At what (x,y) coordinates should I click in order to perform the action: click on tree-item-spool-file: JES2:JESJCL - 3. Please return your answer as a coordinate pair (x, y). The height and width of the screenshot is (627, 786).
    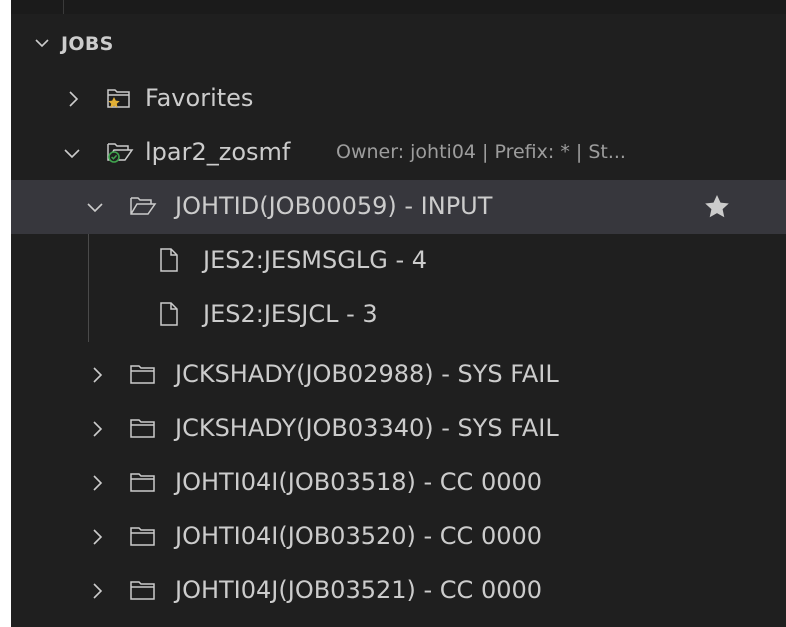
    Looking at the image, I should click on (398, 315).